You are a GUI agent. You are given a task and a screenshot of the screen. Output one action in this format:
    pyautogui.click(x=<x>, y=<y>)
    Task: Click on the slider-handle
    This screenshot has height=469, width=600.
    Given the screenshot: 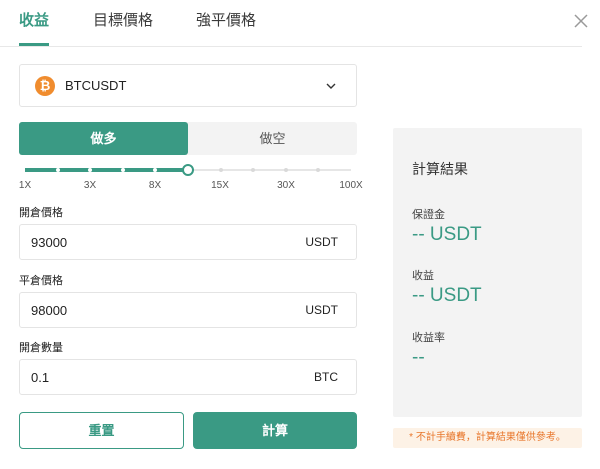 What is the action you would take?
    pyautogui.click(x=188, y=170)
    